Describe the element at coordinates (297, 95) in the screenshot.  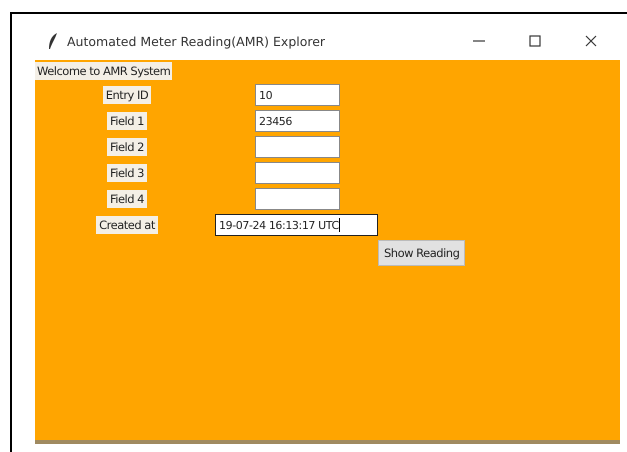
I see `input-field: 10` at that location.